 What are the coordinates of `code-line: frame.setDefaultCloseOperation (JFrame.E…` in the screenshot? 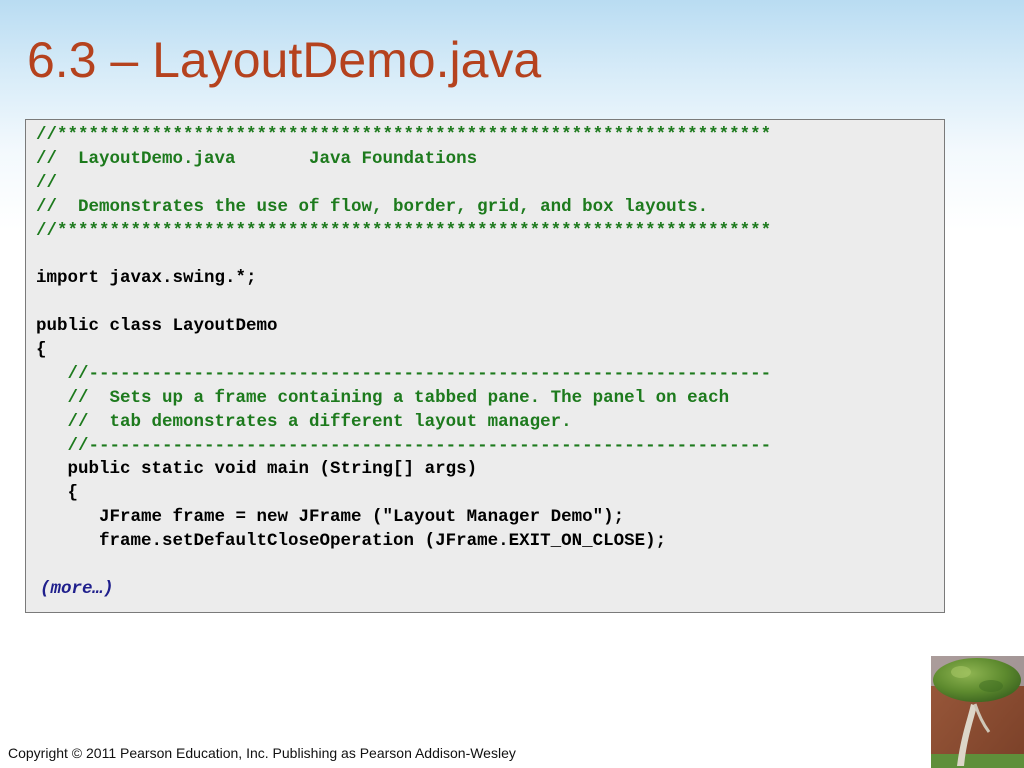 It's located at (351, 541).